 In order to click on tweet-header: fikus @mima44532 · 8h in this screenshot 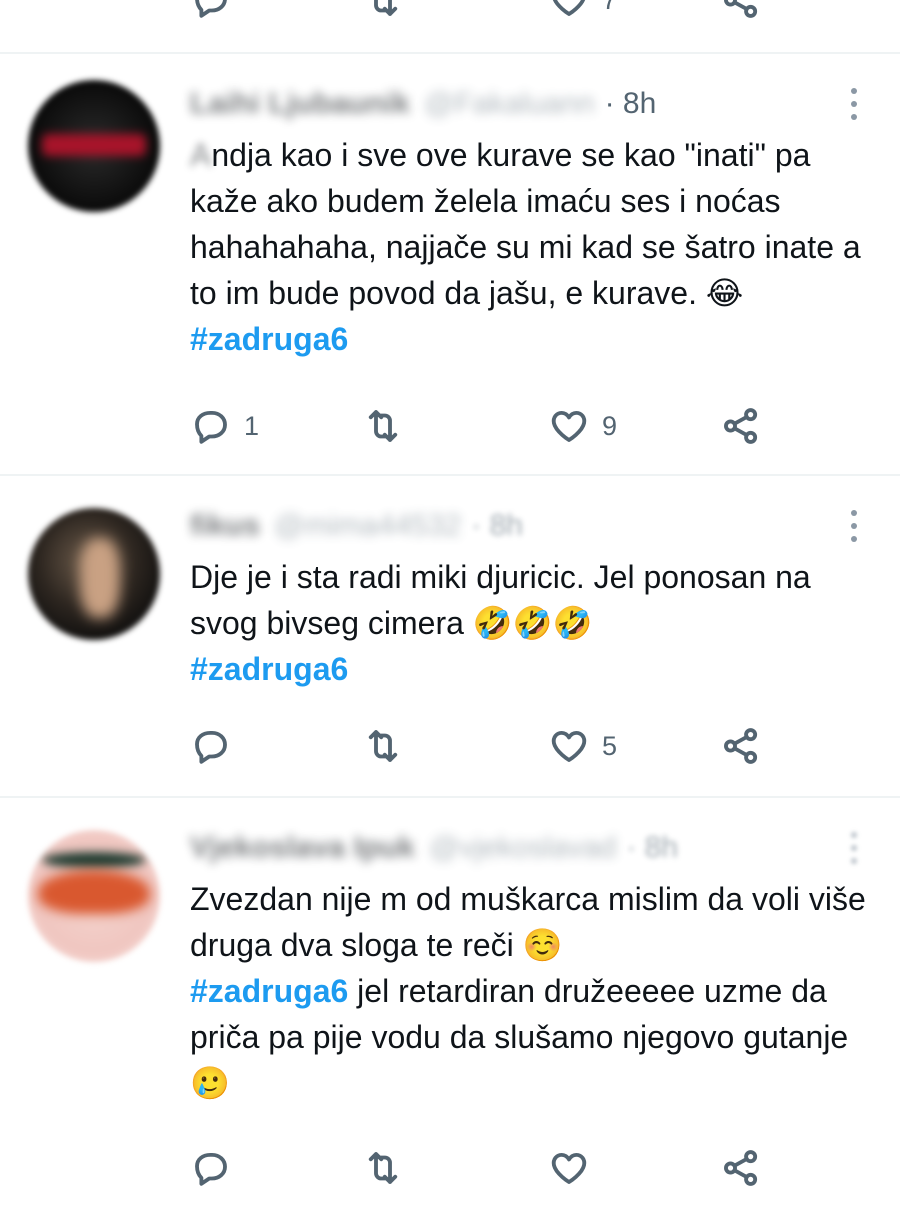, I will do `click(525, 526)`.